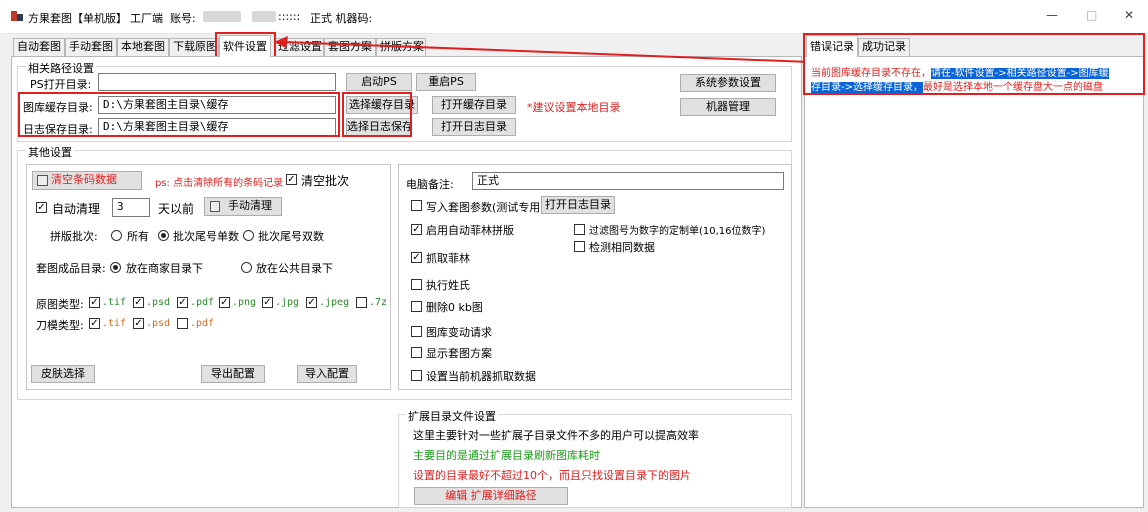  I want to click on lib-change-checkbox, so click(416, 331).